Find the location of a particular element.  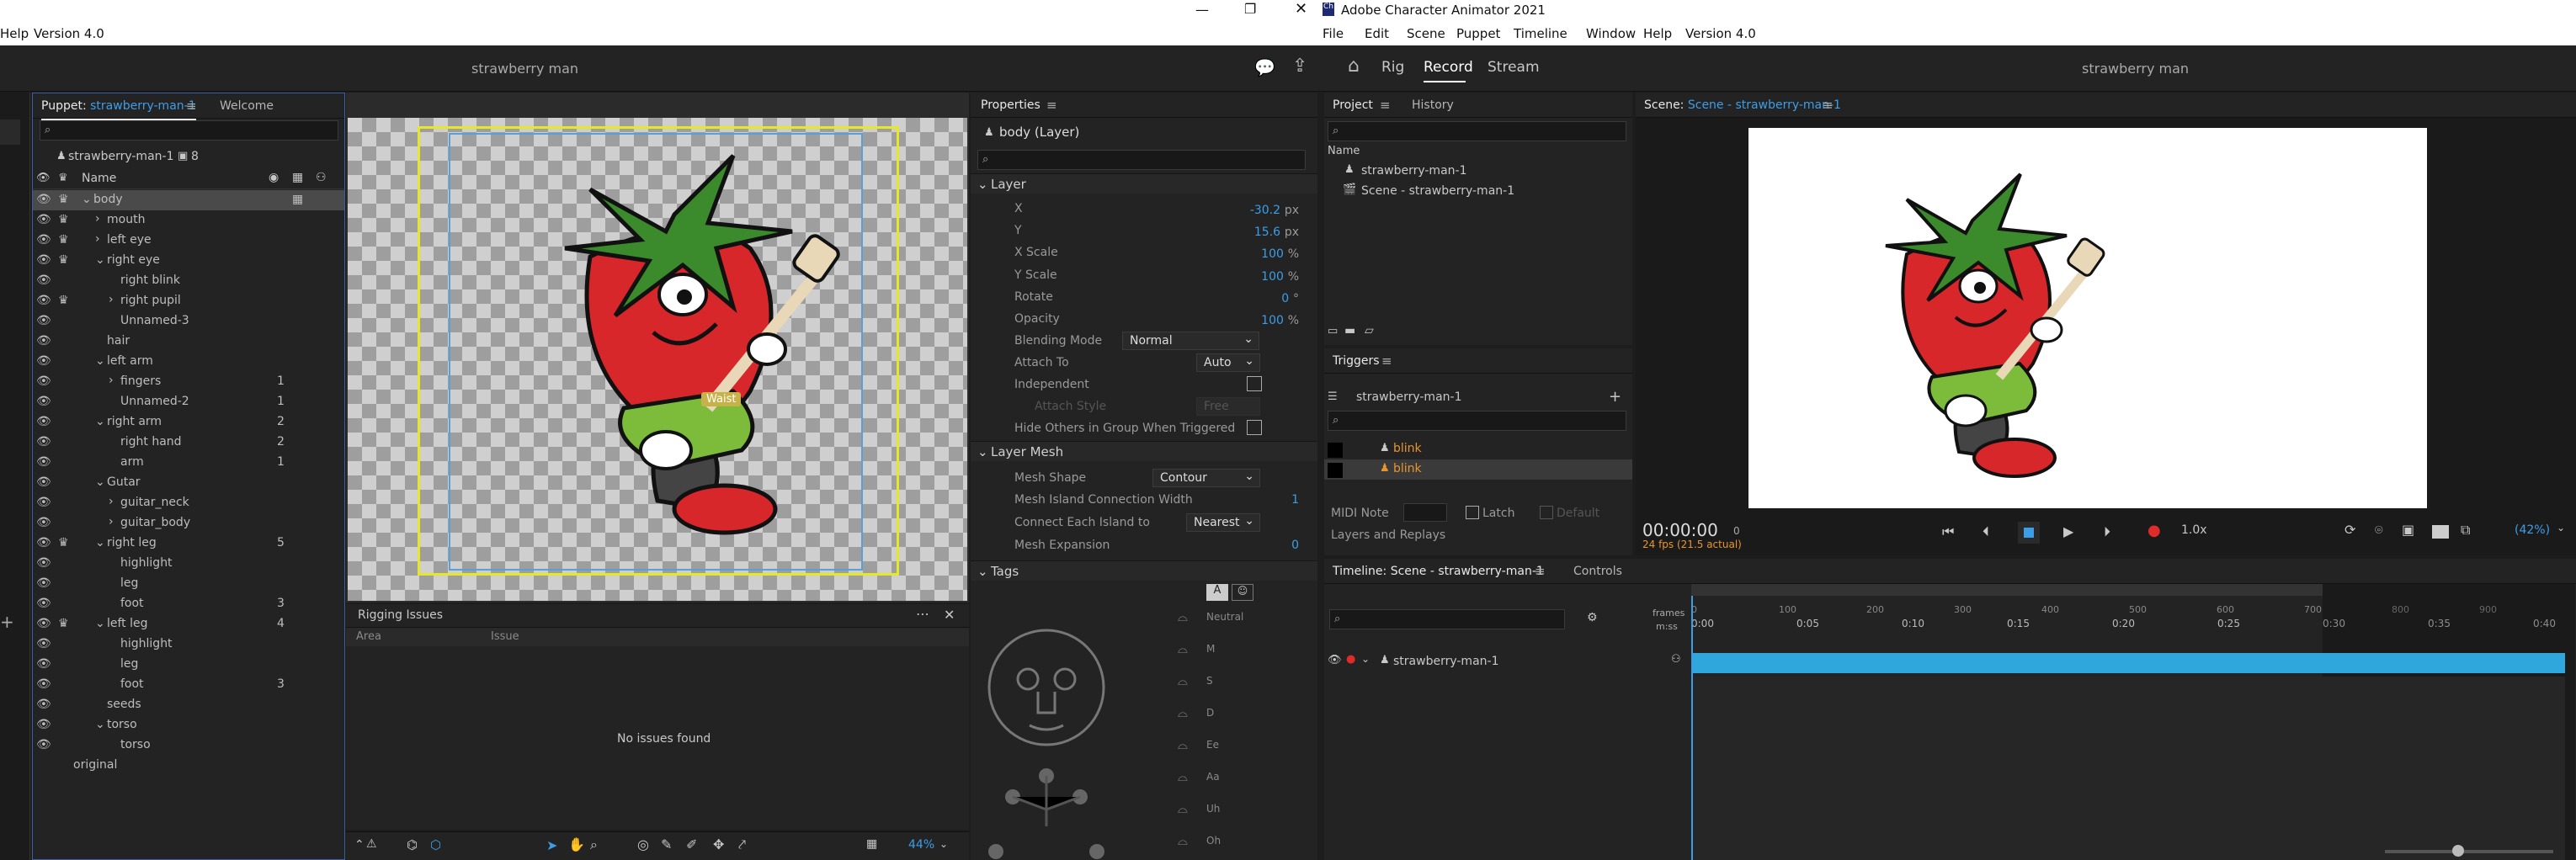

trigger-row: ♟ blink is located at coordinates (1478, 449).